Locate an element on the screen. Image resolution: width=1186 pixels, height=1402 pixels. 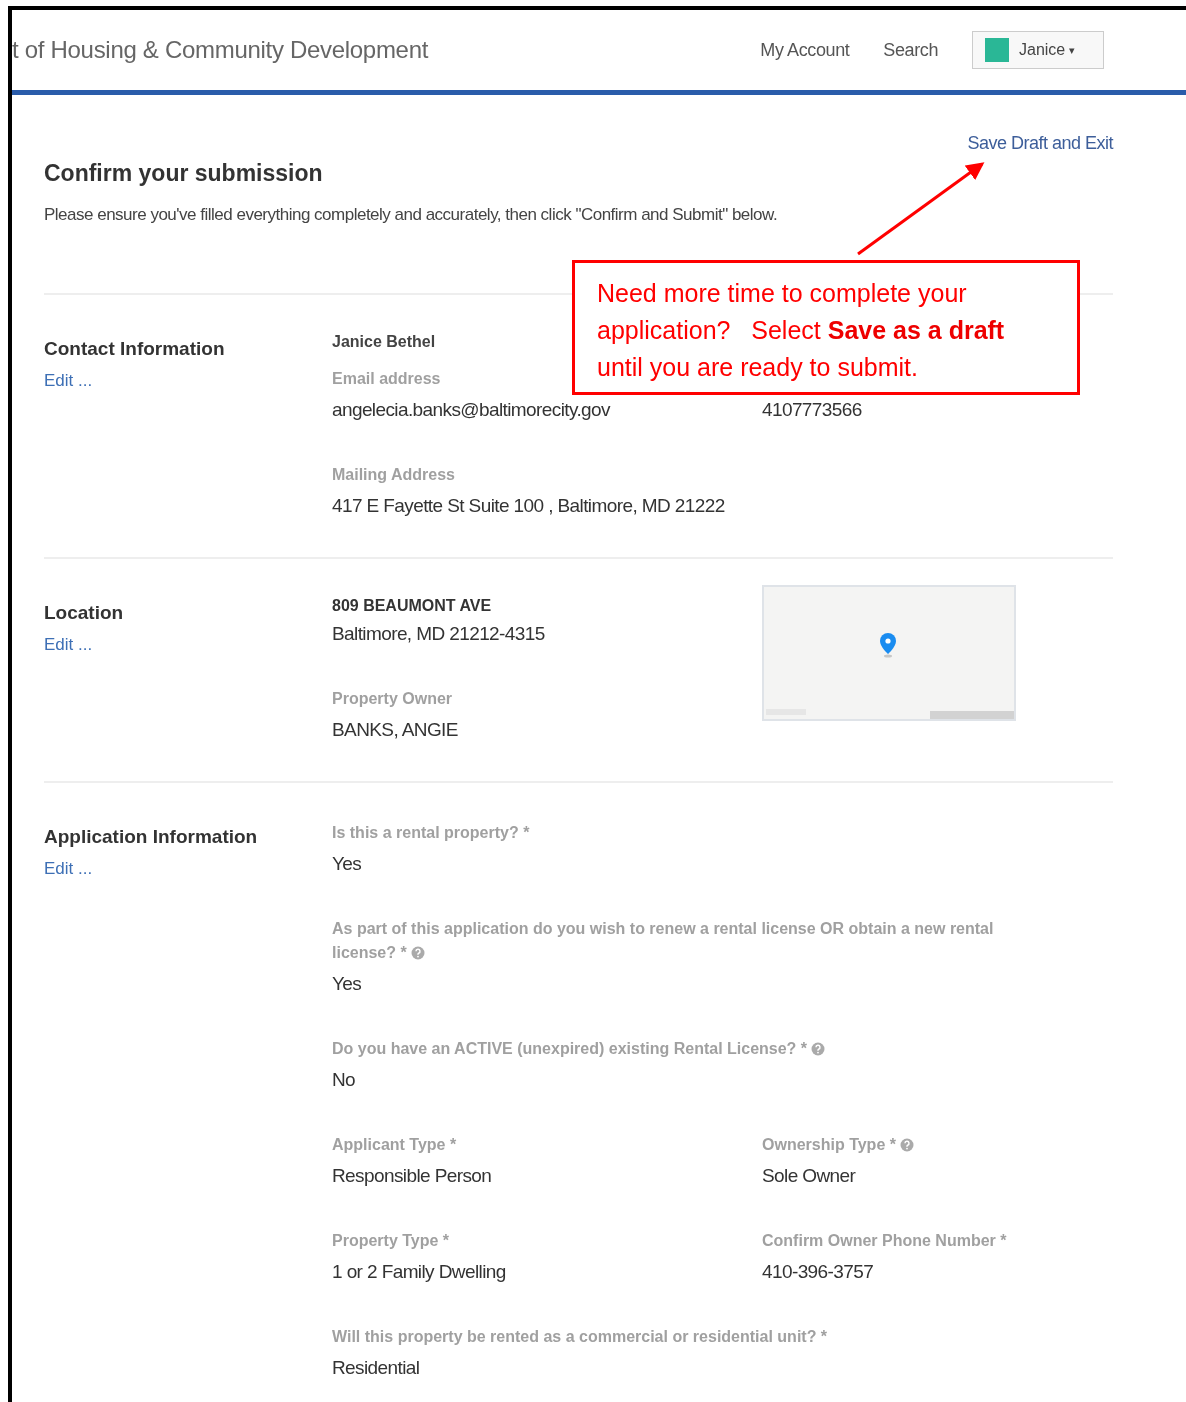
callout-note: Need more time to complete your application? Select Save as a draft until you are ready to submit. is located at coordinates (826, 327).